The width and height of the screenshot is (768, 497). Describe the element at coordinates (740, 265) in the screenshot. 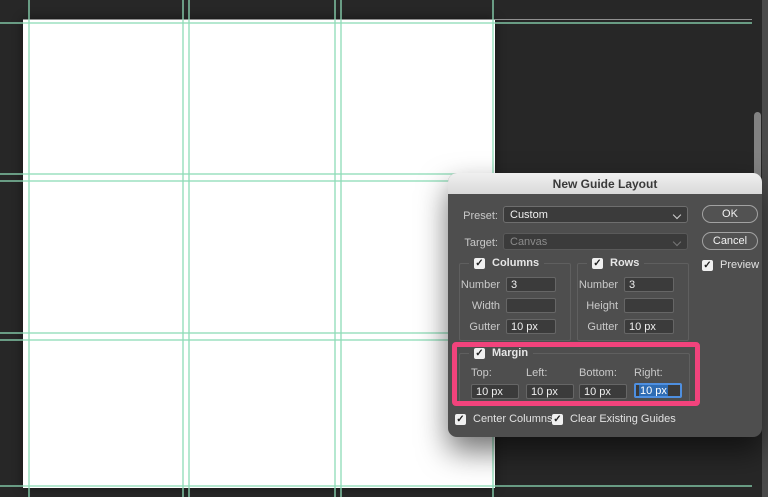

I see `preview-label: Preview` at that location.